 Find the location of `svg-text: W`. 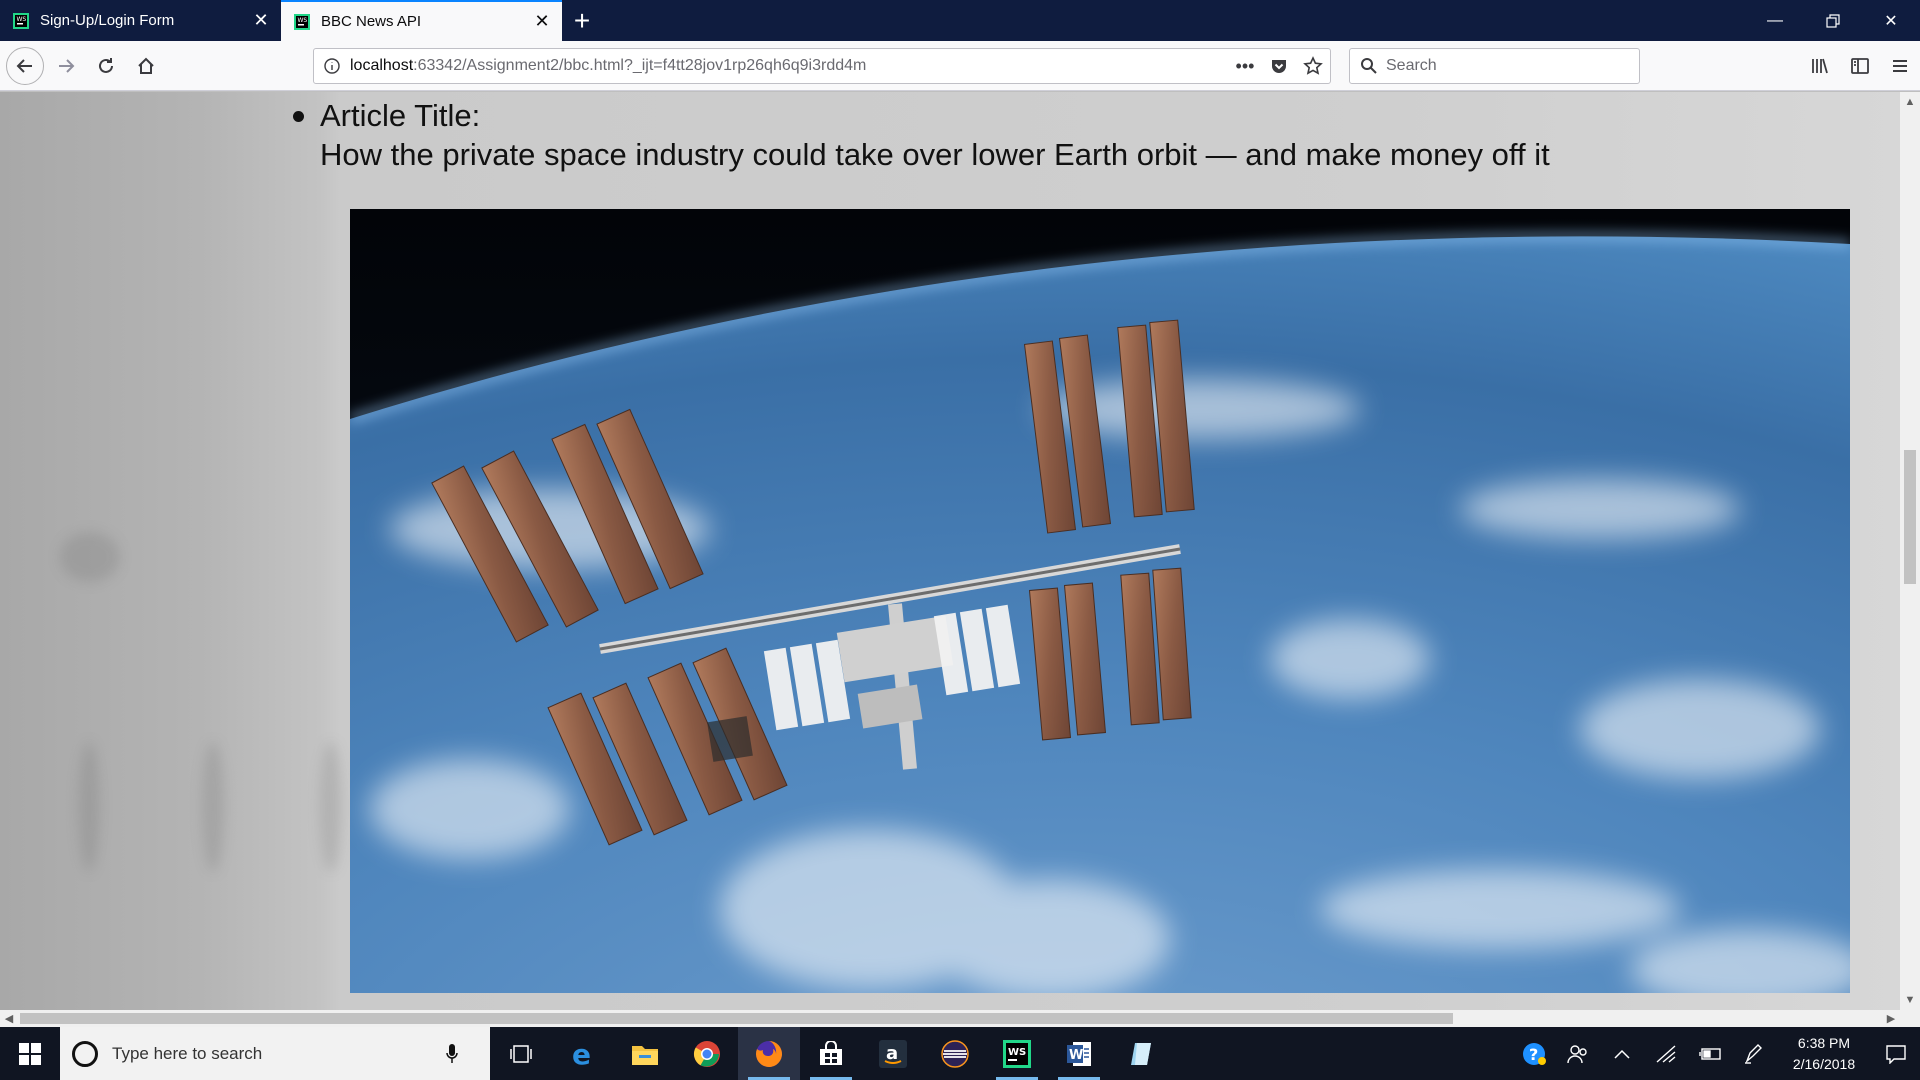

svg-text: W is located at coordinates (1076, 1055).